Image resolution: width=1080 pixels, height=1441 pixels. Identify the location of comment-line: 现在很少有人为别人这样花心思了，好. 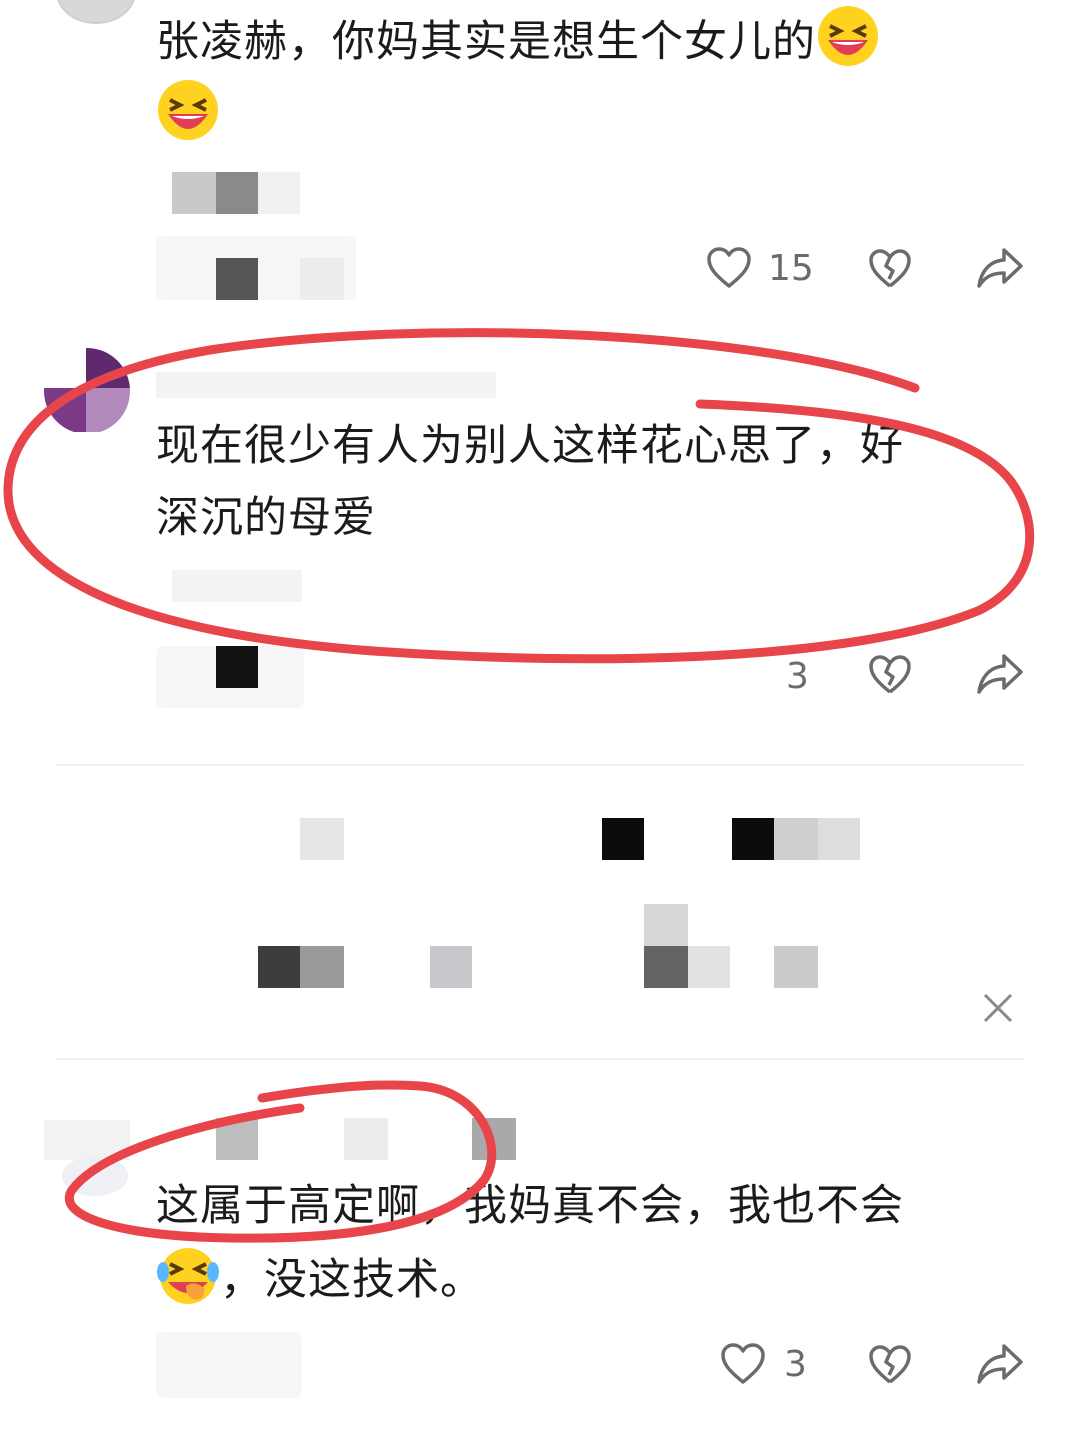
(530, 446).